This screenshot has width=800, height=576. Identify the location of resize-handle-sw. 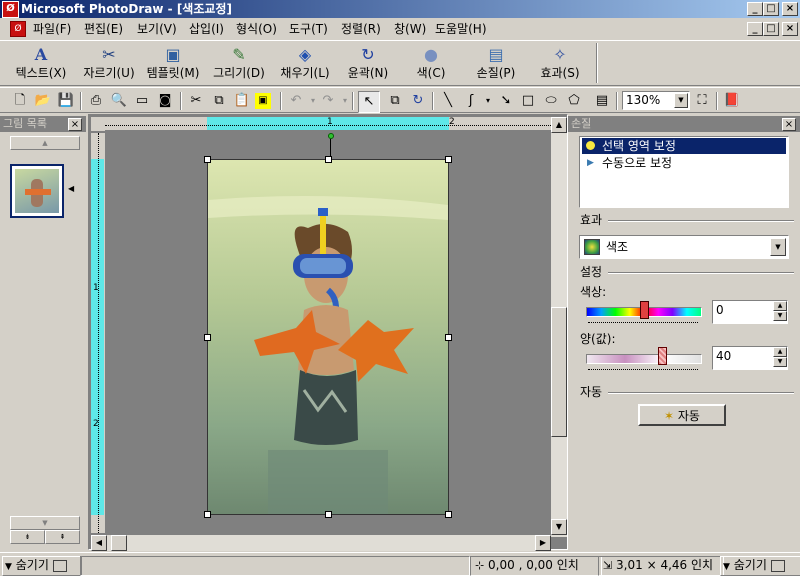
(207, 514).